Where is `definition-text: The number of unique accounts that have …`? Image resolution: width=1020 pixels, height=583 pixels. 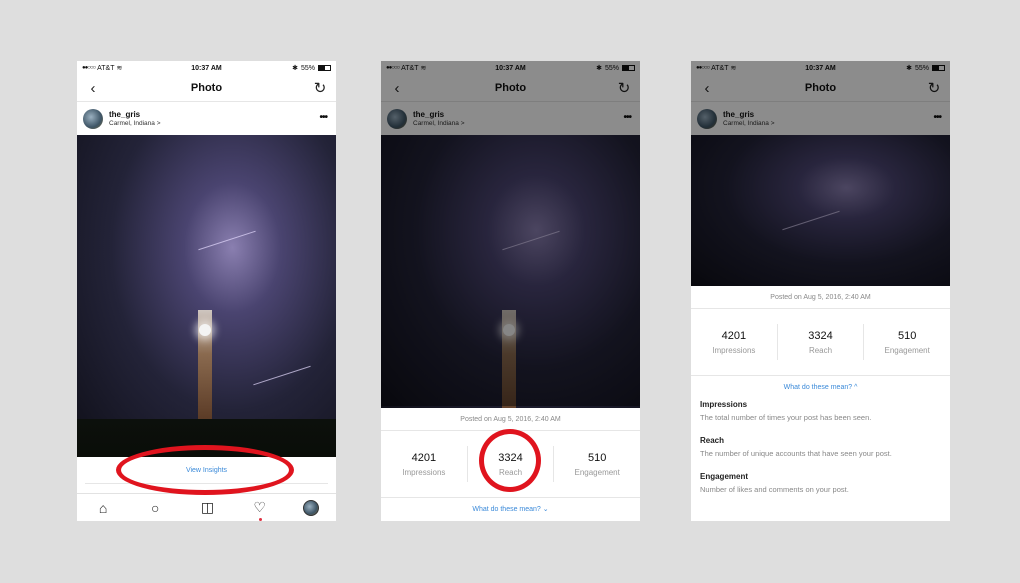 definition-text: The number of unique accounts that have … is located at coordinates (796, 453).